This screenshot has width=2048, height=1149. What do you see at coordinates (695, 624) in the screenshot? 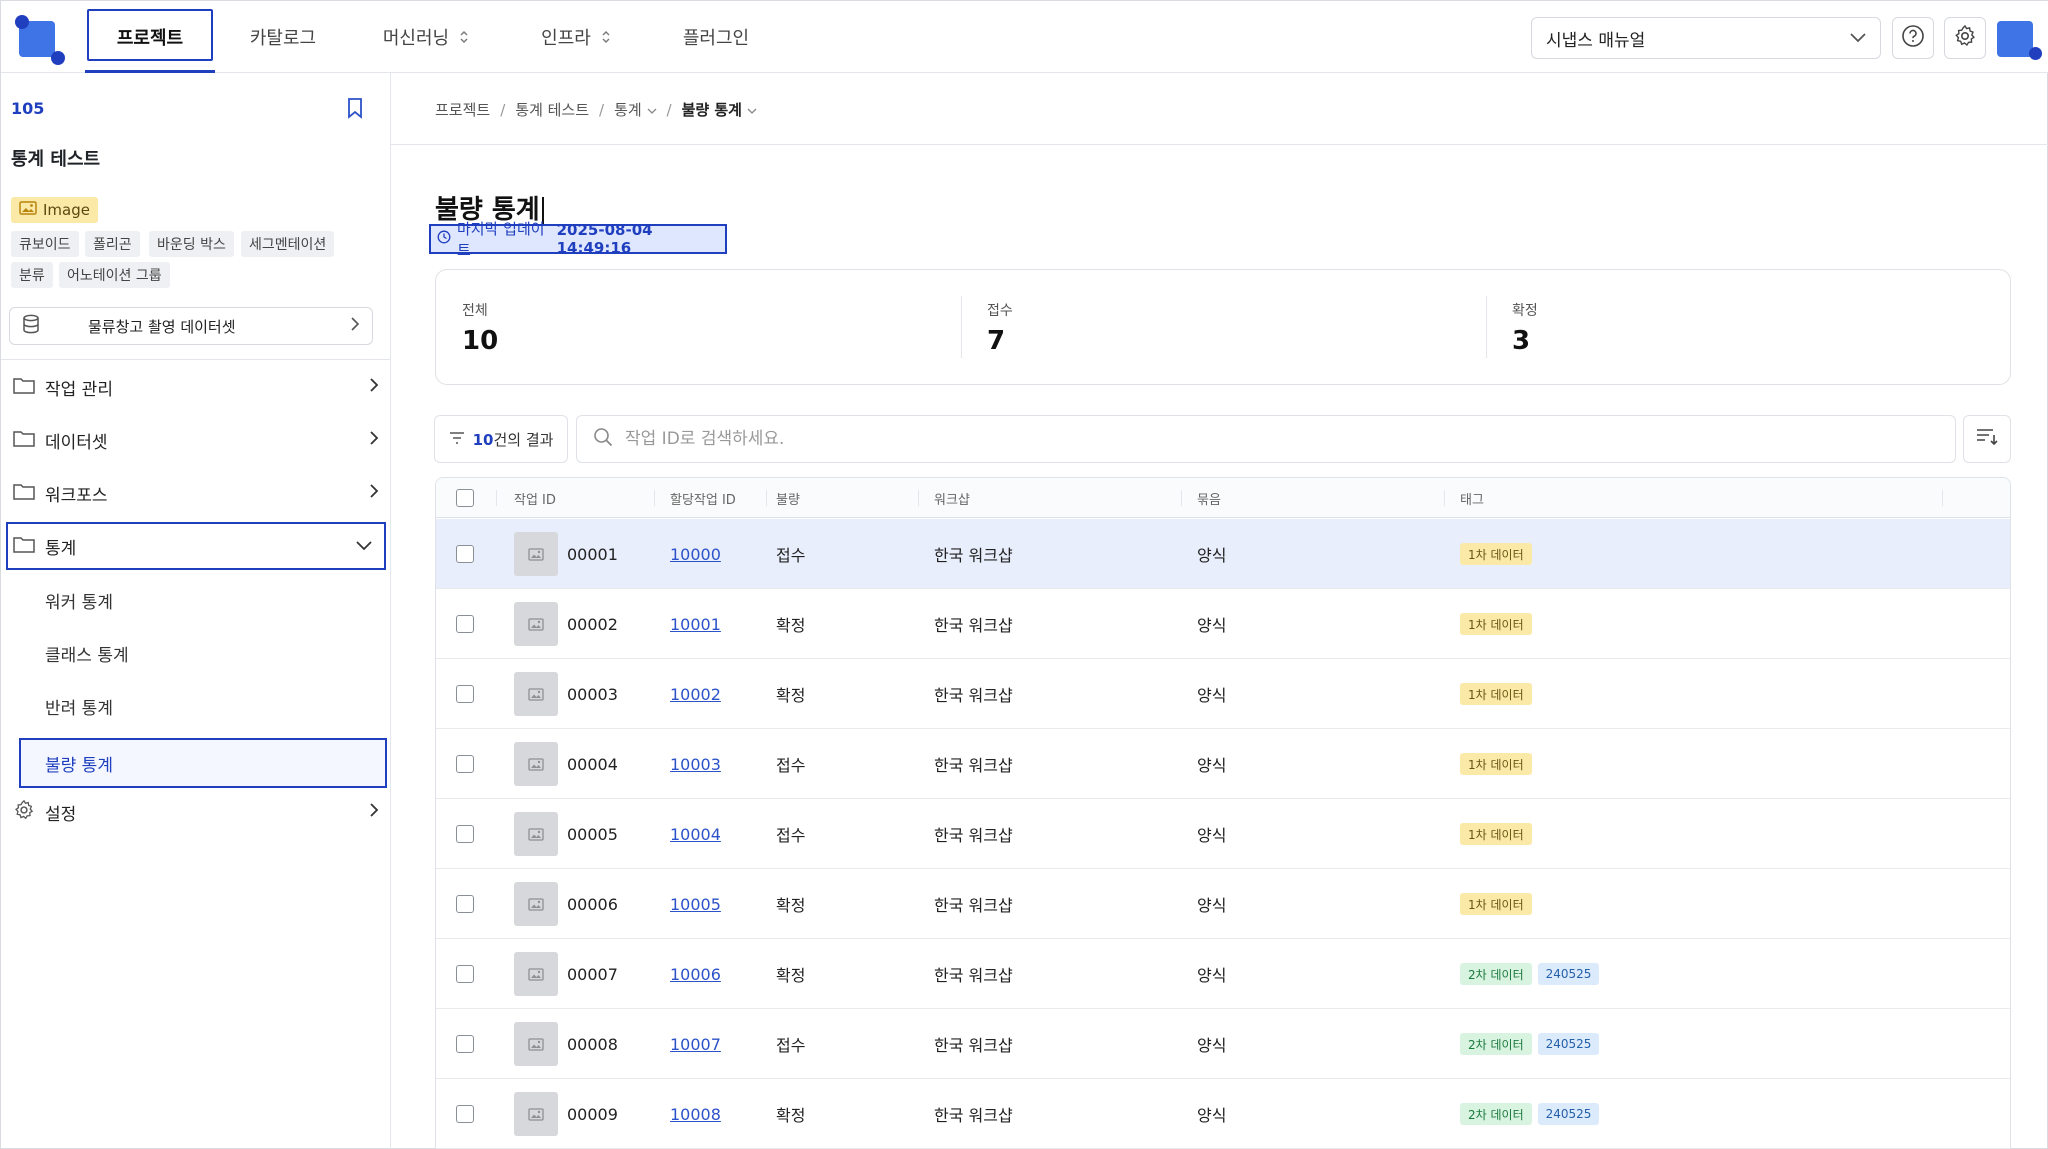
I see `assign-id-link: 10001` at bounding box center [695, 624].